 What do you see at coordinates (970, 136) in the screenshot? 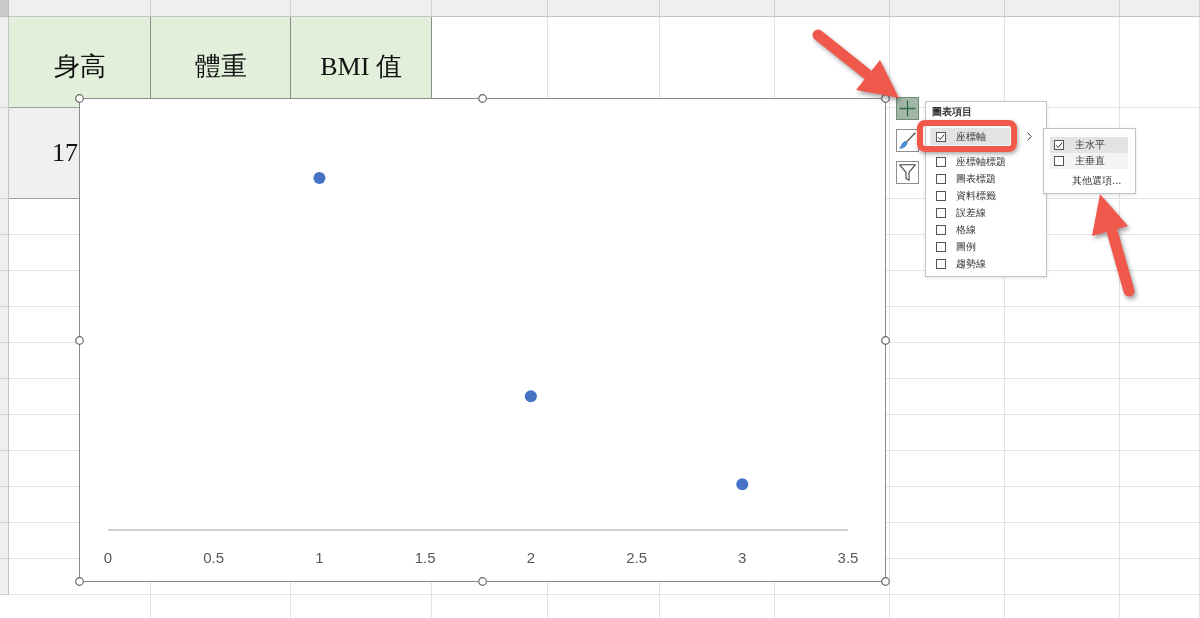
I see `menu-item: 座標軸` at bounding box center [970, 136].